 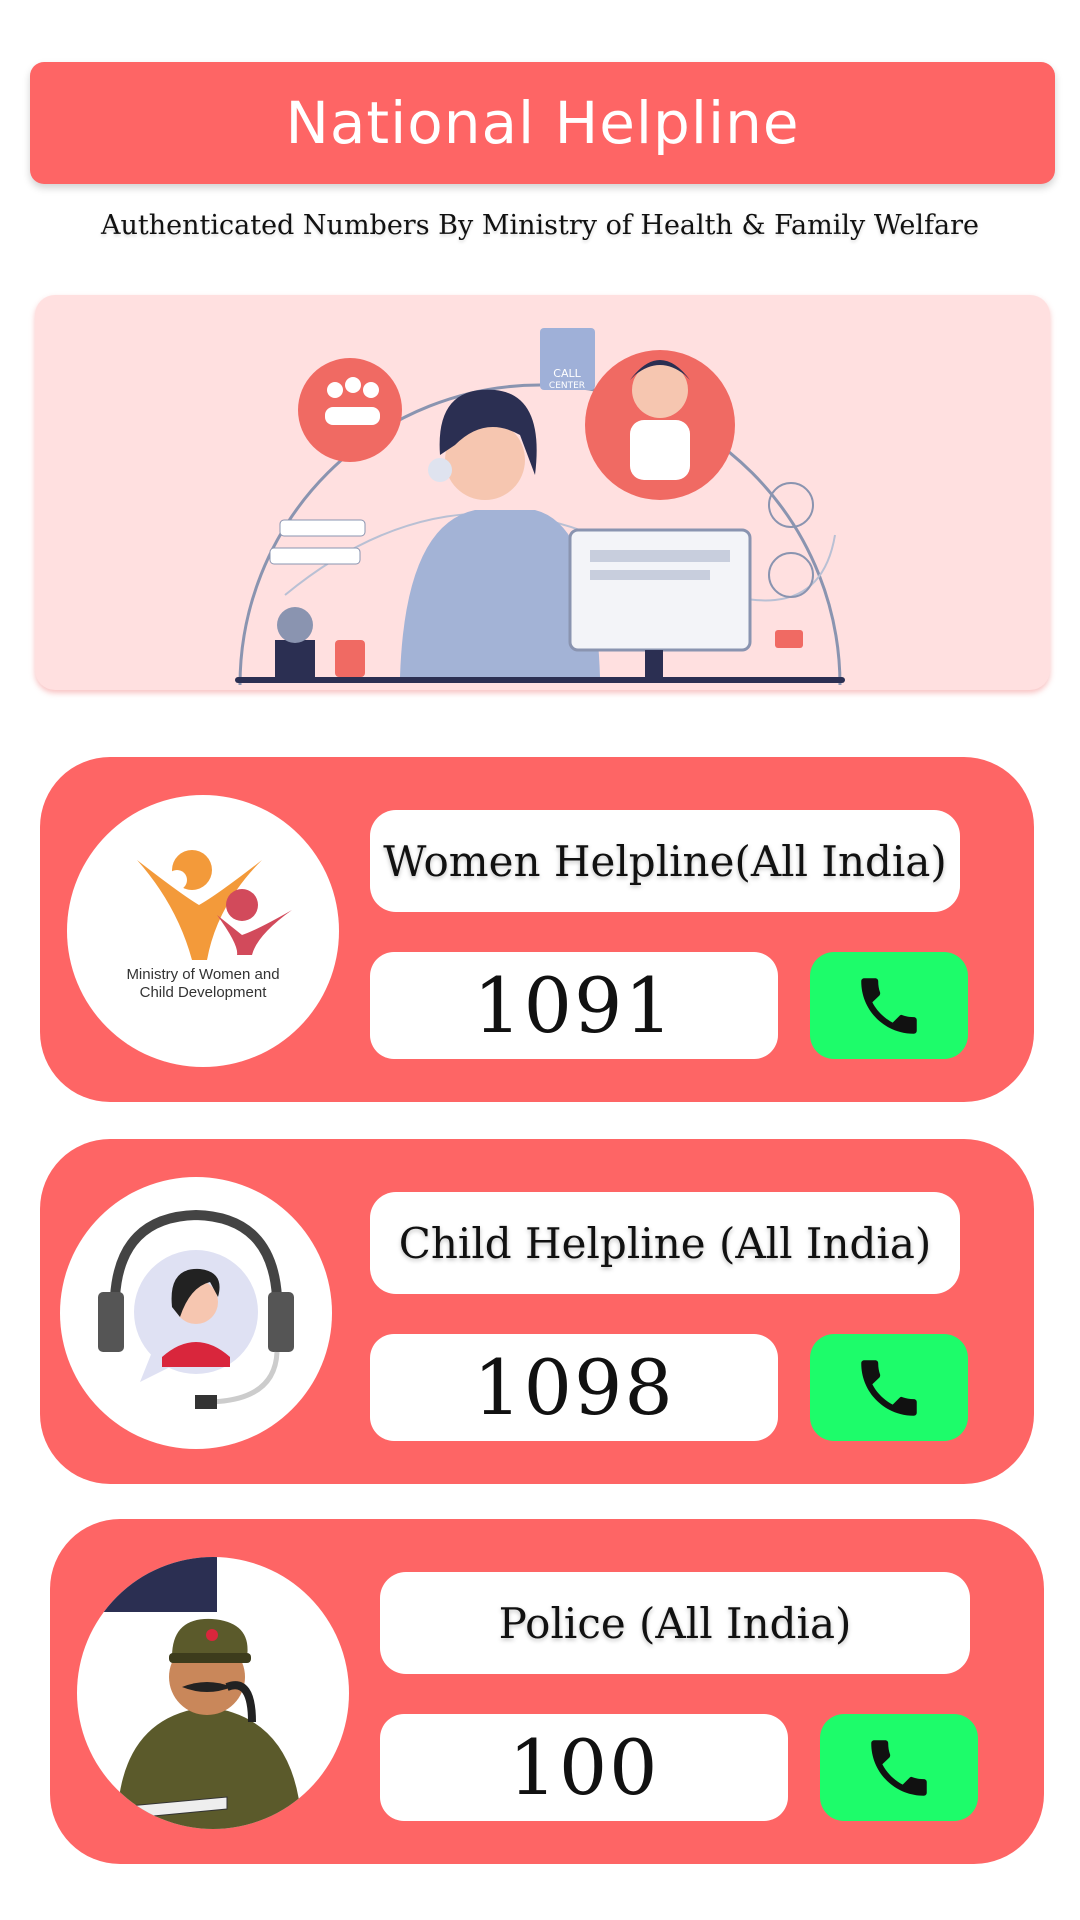 What do you see at coordinates (574, 1387) in the screenshot?
I see `helpline-number: 1098` at bounding box center [574, 1387].